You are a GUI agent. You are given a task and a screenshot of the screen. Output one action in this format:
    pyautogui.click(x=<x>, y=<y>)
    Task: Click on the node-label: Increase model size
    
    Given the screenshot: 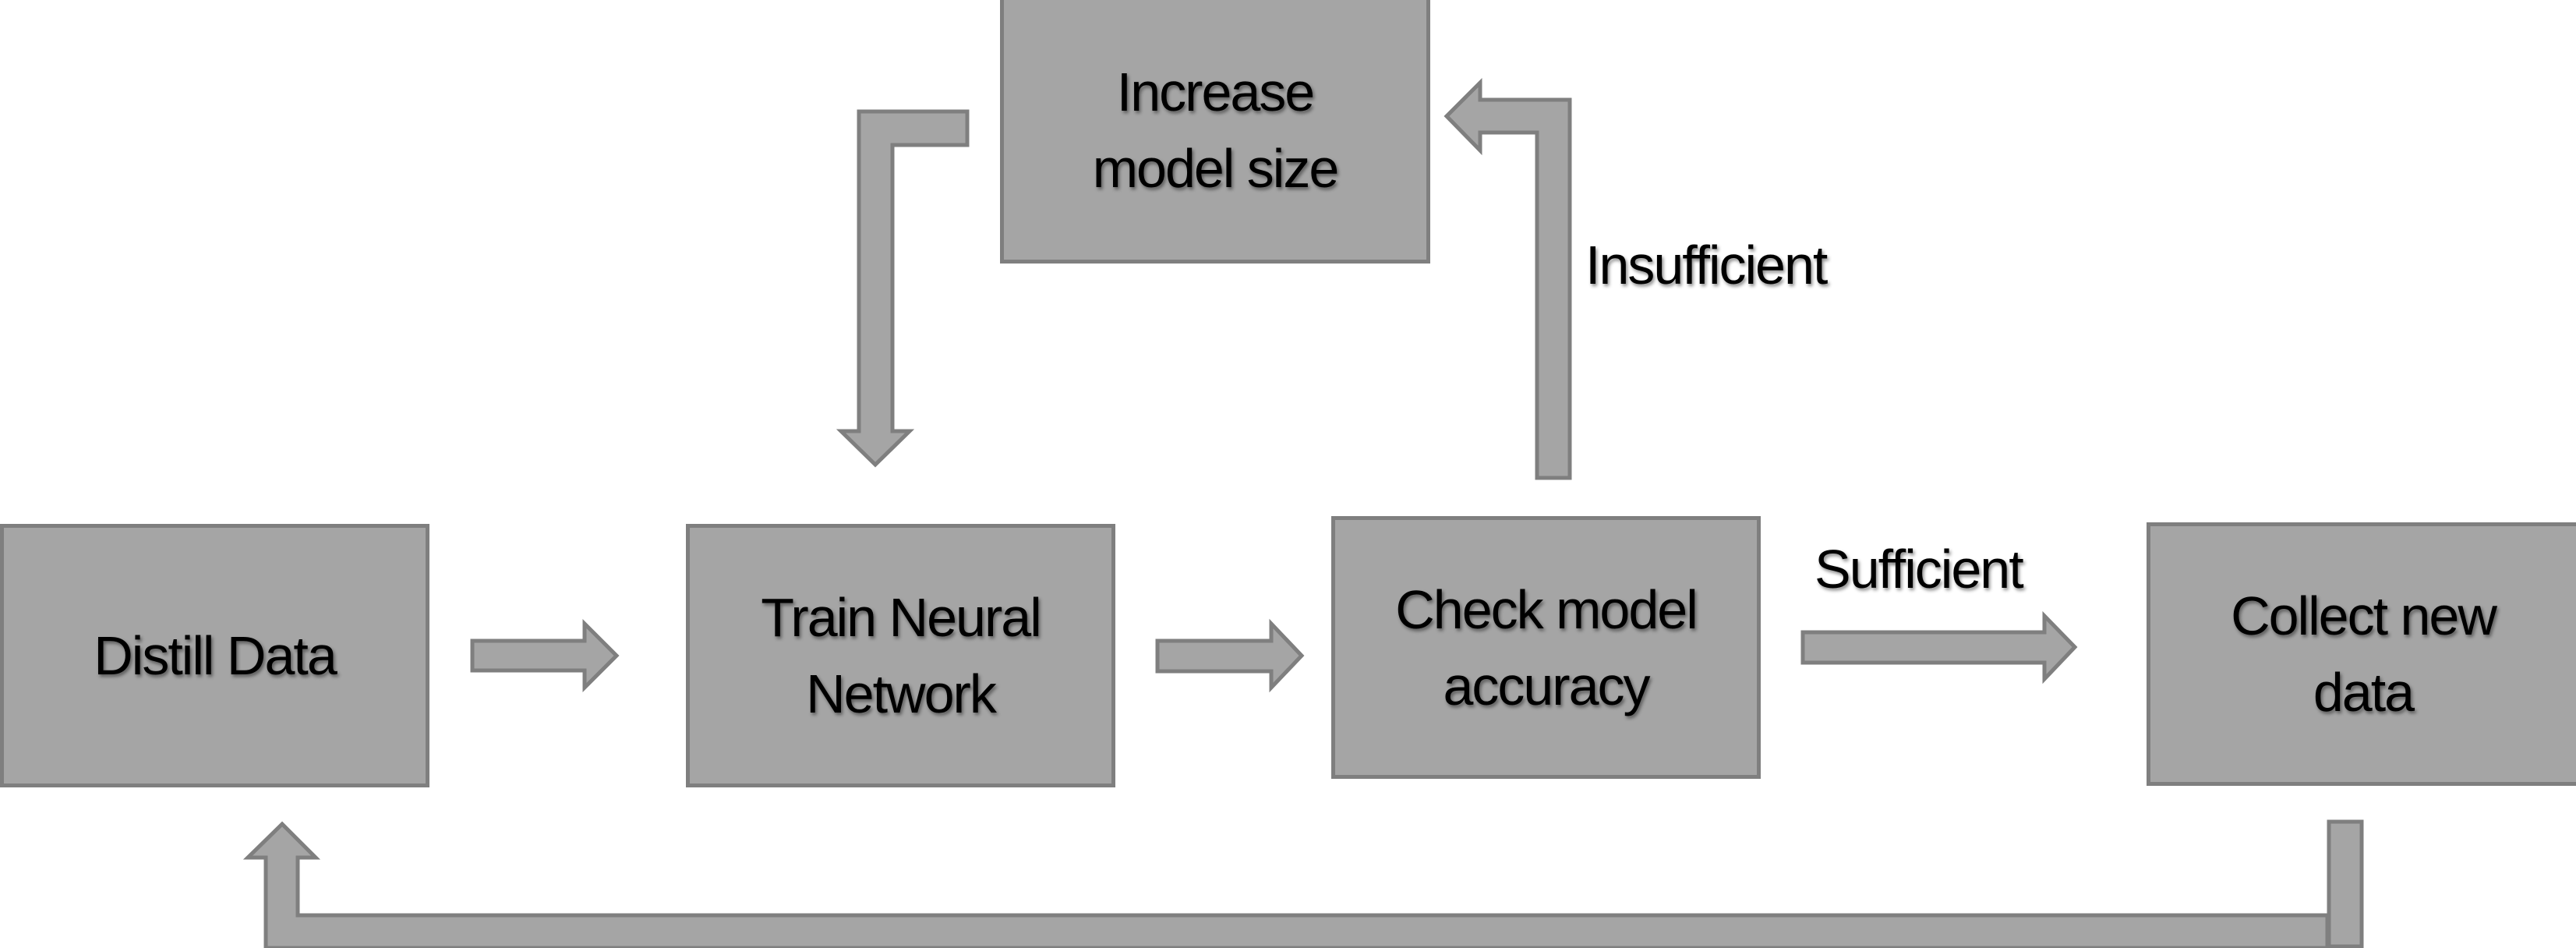 What is the action you would take?
    pyautogui.click(x=1216, y=130)
    